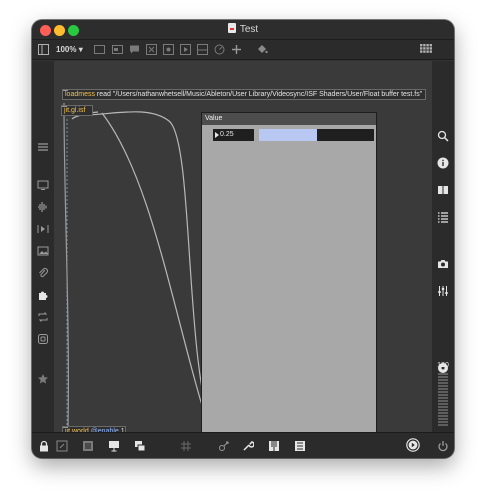 This screenshot has width=485, height=500. What do you see at coordinates (43, 339) in the screenshot?
I see `package-icon` at bounding box center [43, 339].